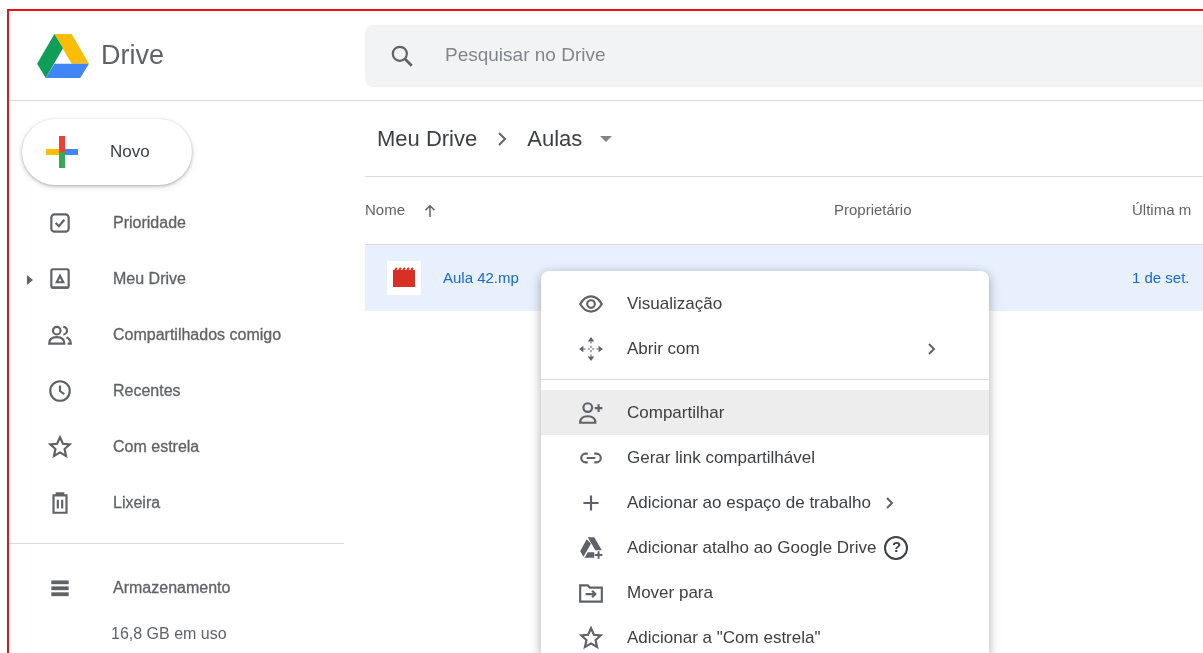 The image size is (1203, 653). I want to click on modified-date: 1 de set., so click(1161, 277).